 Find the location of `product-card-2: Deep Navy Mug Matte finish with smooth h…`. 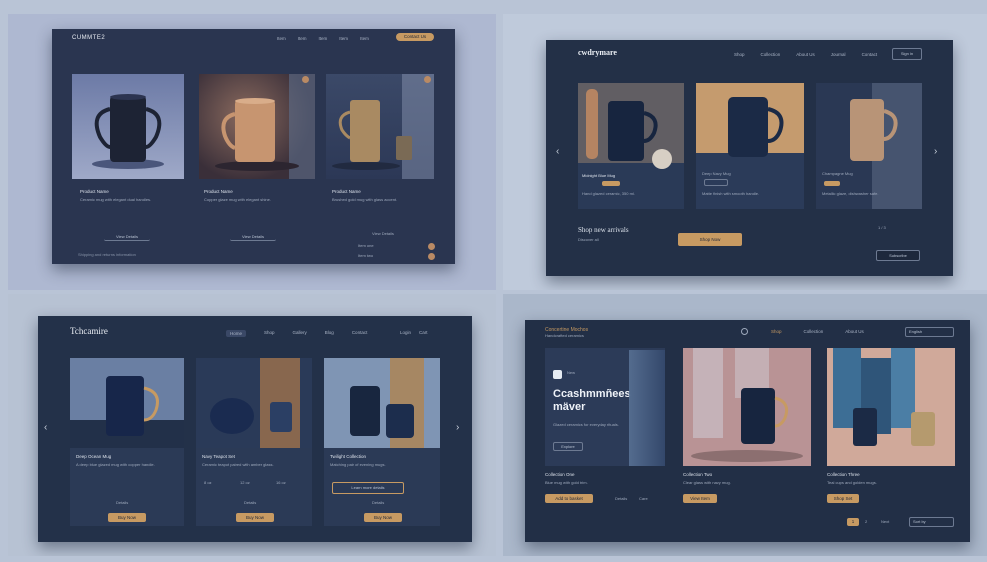

product-card-2: Deep Navy Mug Matte finish with smooth h… is located at coordinates (750, 146).